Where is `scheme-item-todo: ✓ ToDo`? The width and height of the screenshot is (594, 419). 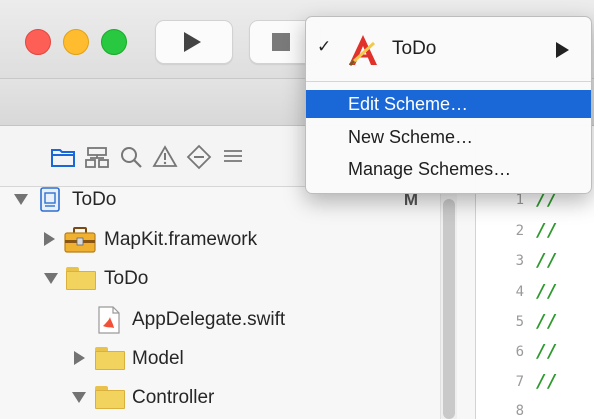 scheme-item-todo: ✓ ToDo is located at coordinates (448, 49).